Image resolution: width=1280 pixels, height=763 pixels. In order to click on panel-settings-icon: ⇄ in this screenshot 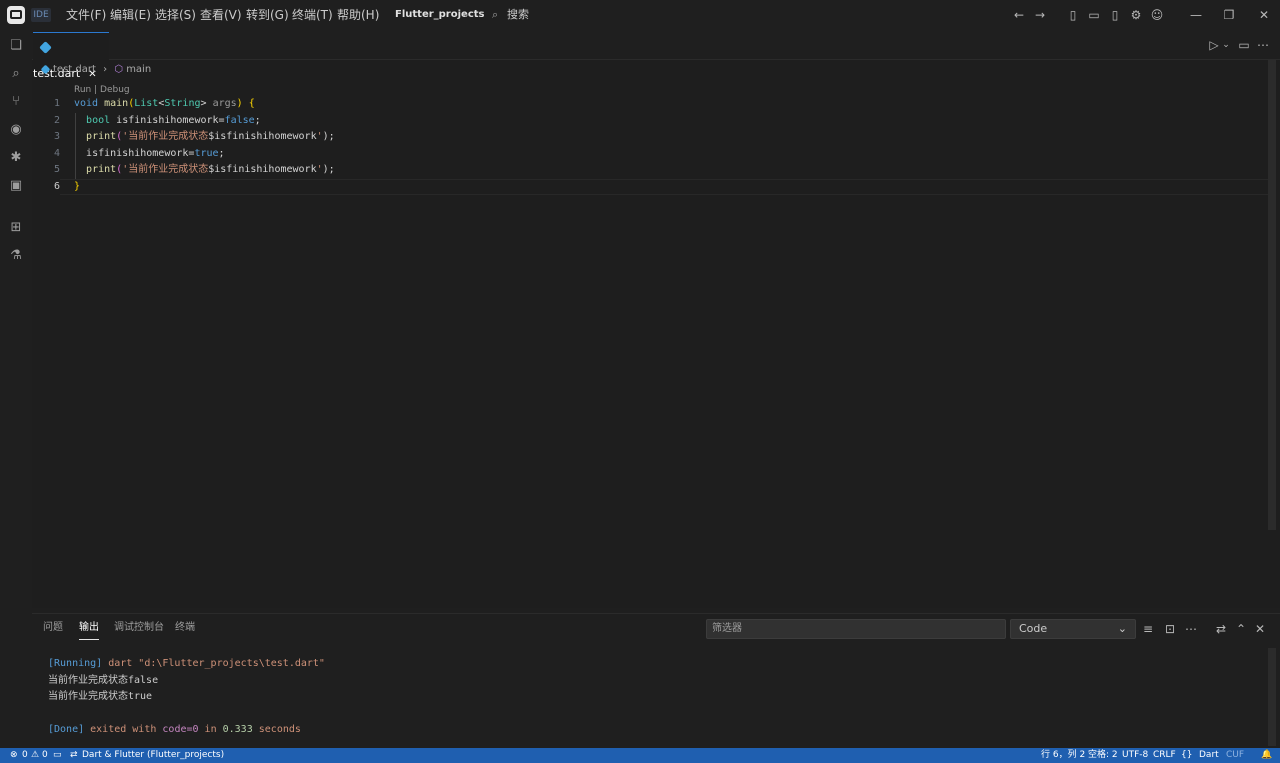, I will do `click(1221, 629)`.